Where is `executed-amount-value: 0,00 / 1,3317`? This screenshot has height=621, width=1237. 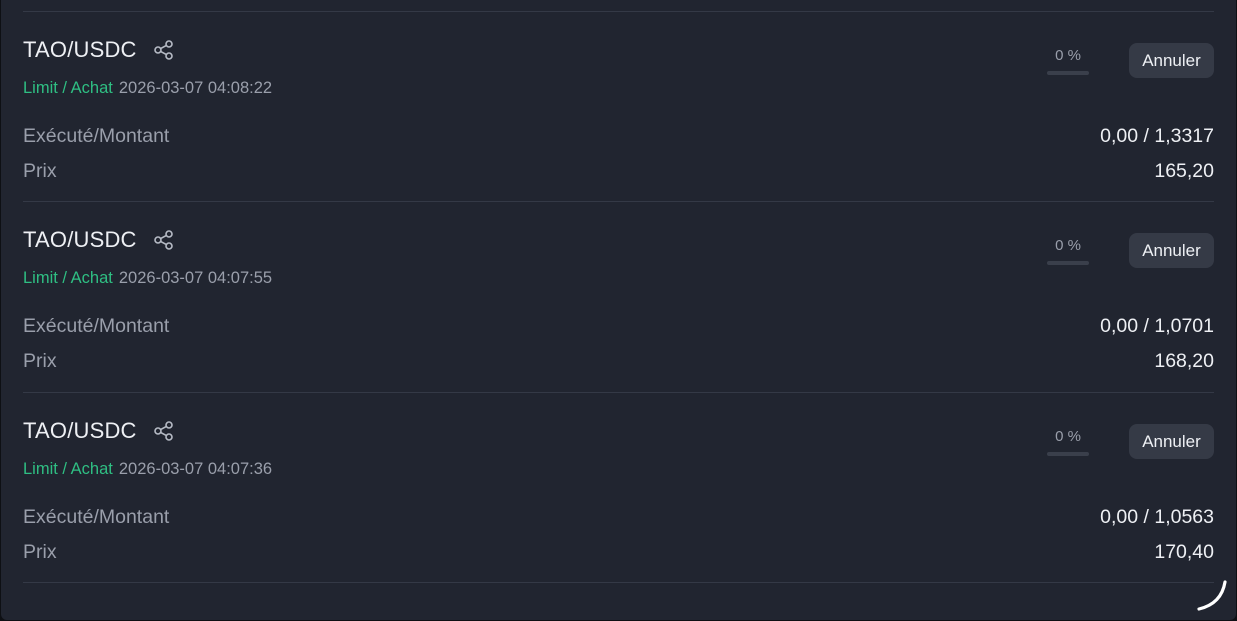
executed-amount-value: 0,00 / 1,3317 is located at coordinates (1157, 136).